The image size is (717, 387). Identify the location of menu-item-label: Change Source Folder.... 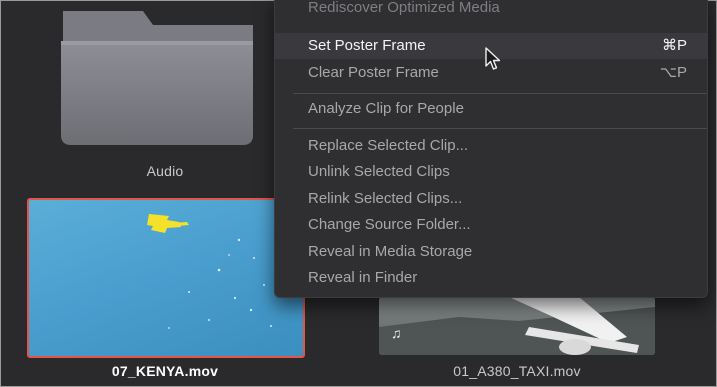
(389, 224).